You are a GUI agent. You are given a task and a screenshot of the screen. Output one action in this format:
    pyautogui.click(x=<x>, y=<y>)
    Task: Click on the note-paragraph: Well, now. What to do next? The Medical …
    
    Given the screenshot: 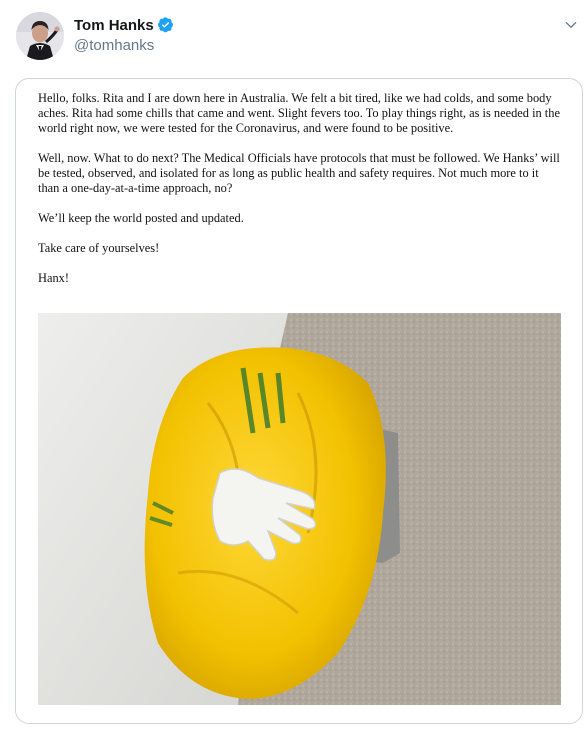 What is the action you would take?
    pyautogui.click(x=299, y=173)
    